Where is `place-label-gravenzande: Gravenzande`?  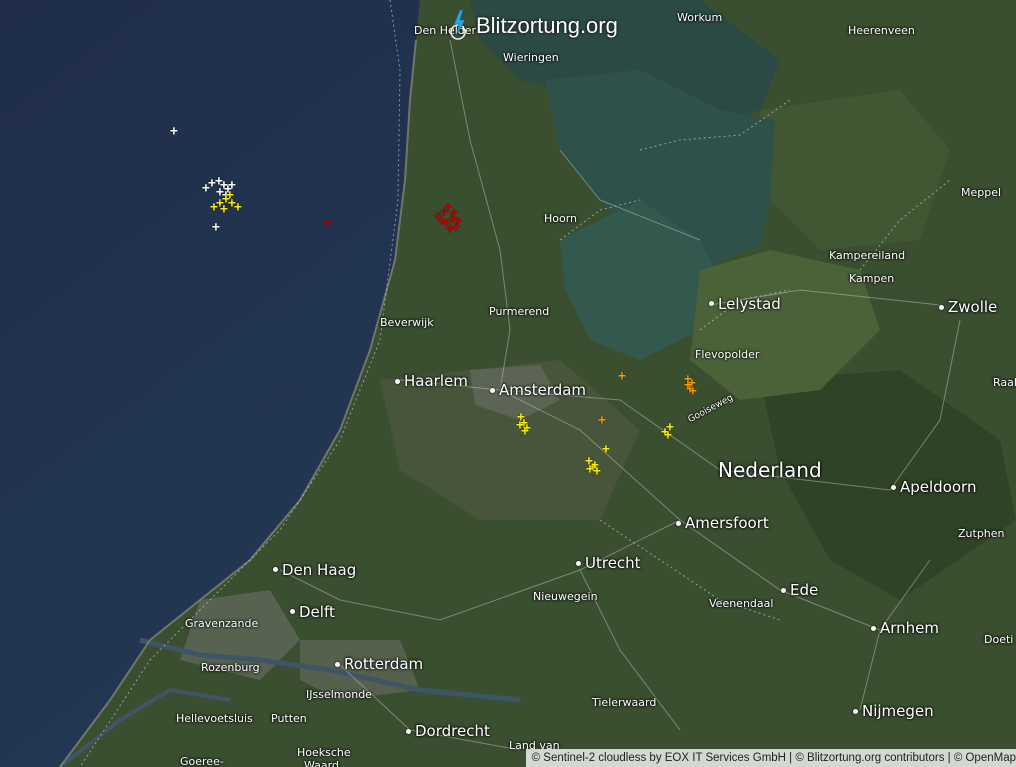
place-label-gravenzande: Gravenzande is located at coordinates (222, 623).